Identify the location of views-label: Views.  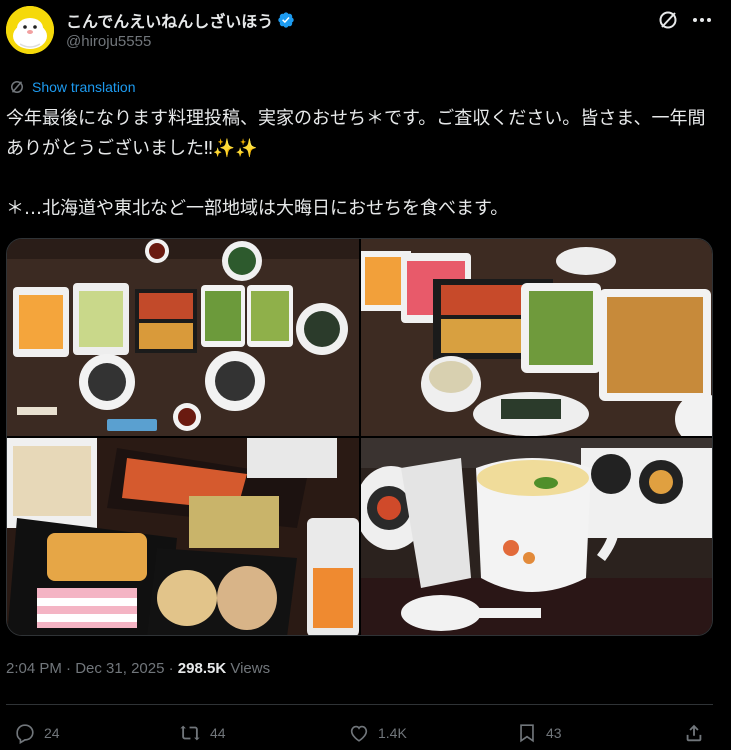
(250, 668).